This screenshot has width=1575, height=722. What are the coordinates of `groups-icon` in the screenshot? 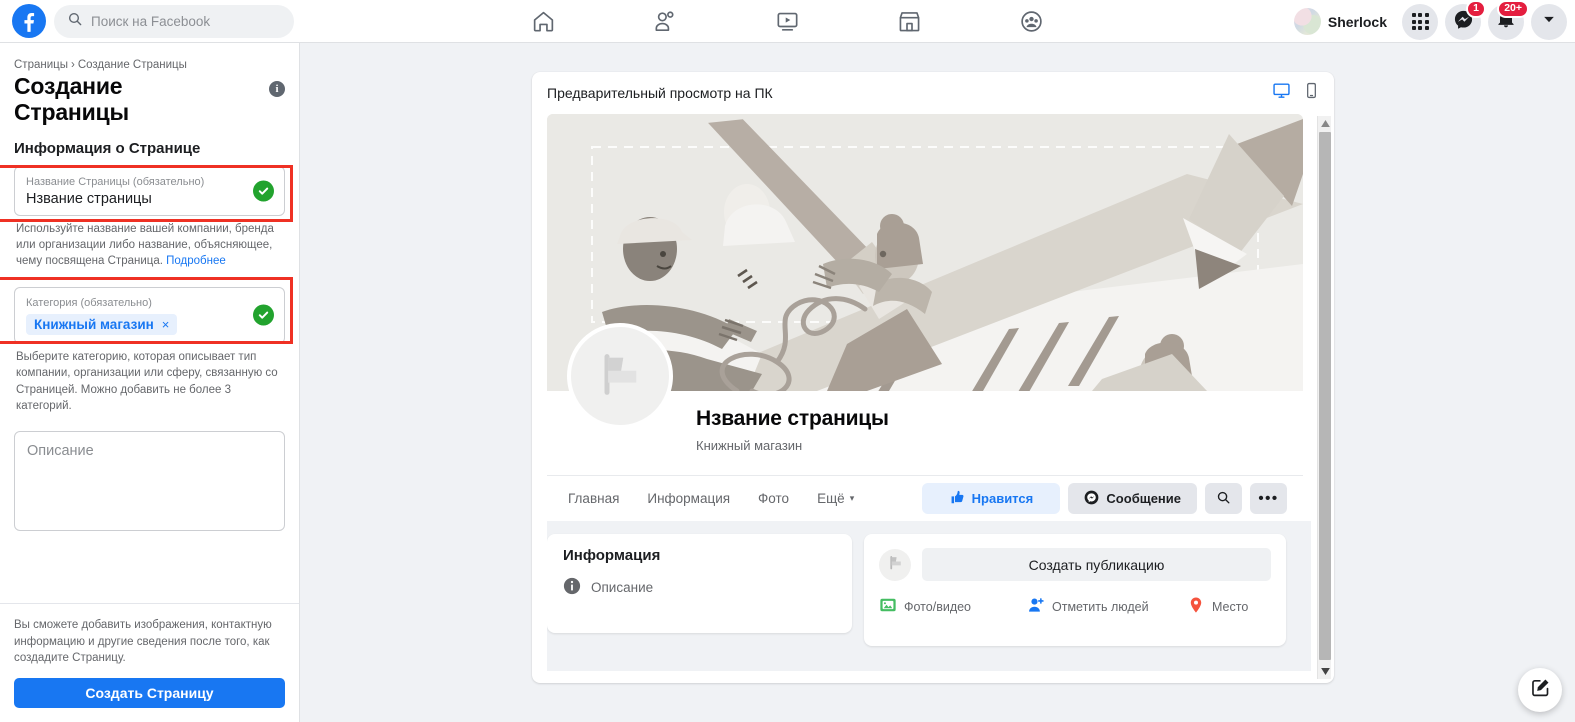 It's located at (1031, 21).